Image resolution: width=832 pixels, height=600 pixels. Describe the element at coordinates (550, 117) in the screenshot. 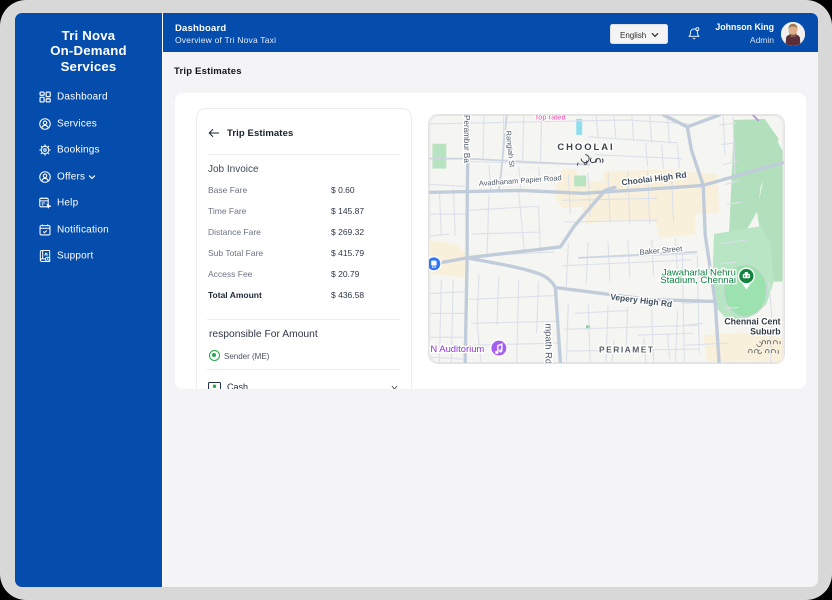

I see `svg-text: Top rated` at that location.